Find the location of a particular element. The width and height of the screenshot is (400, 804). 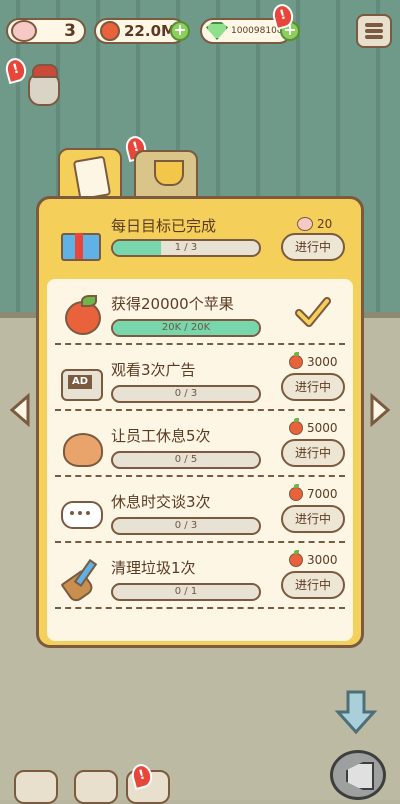

megaphone-button is located at coordinates (357, 773).